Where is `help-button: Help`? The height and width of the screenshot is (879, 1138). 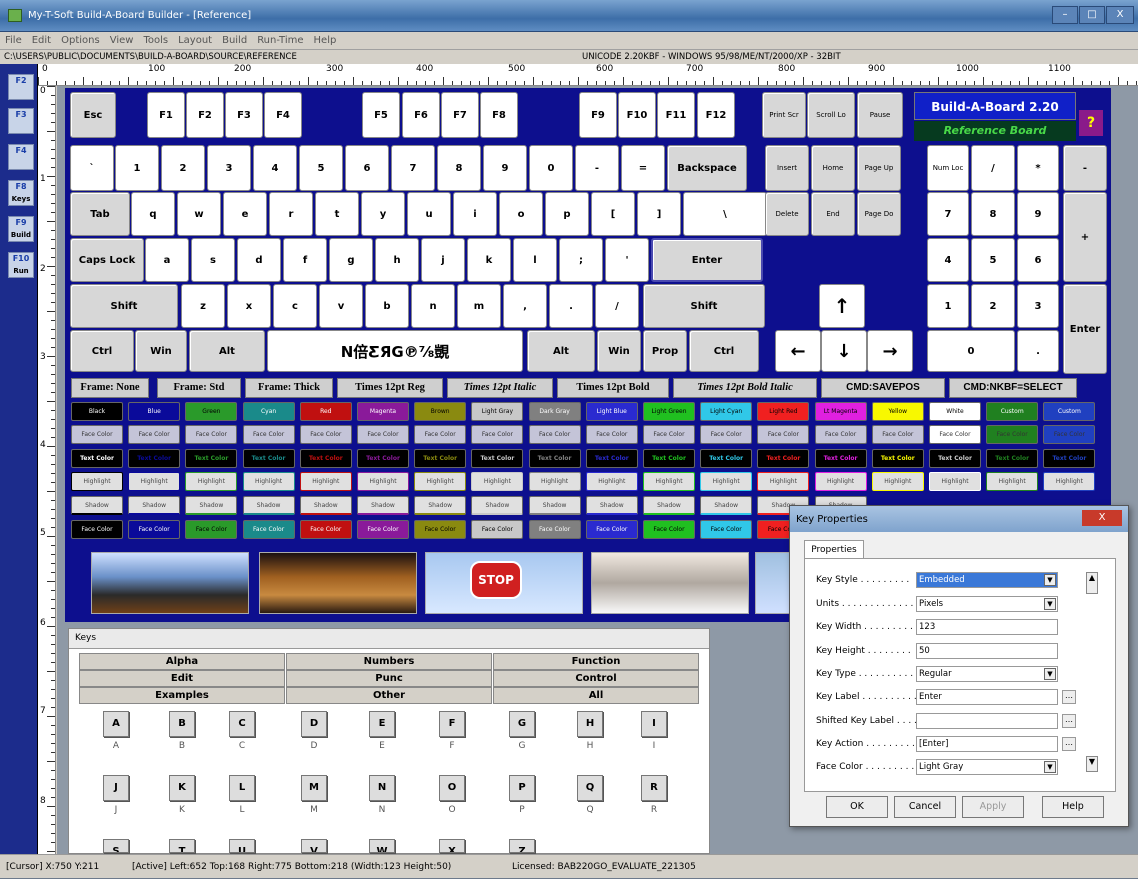 help-button: Help is located at coordinates (1073, 807).